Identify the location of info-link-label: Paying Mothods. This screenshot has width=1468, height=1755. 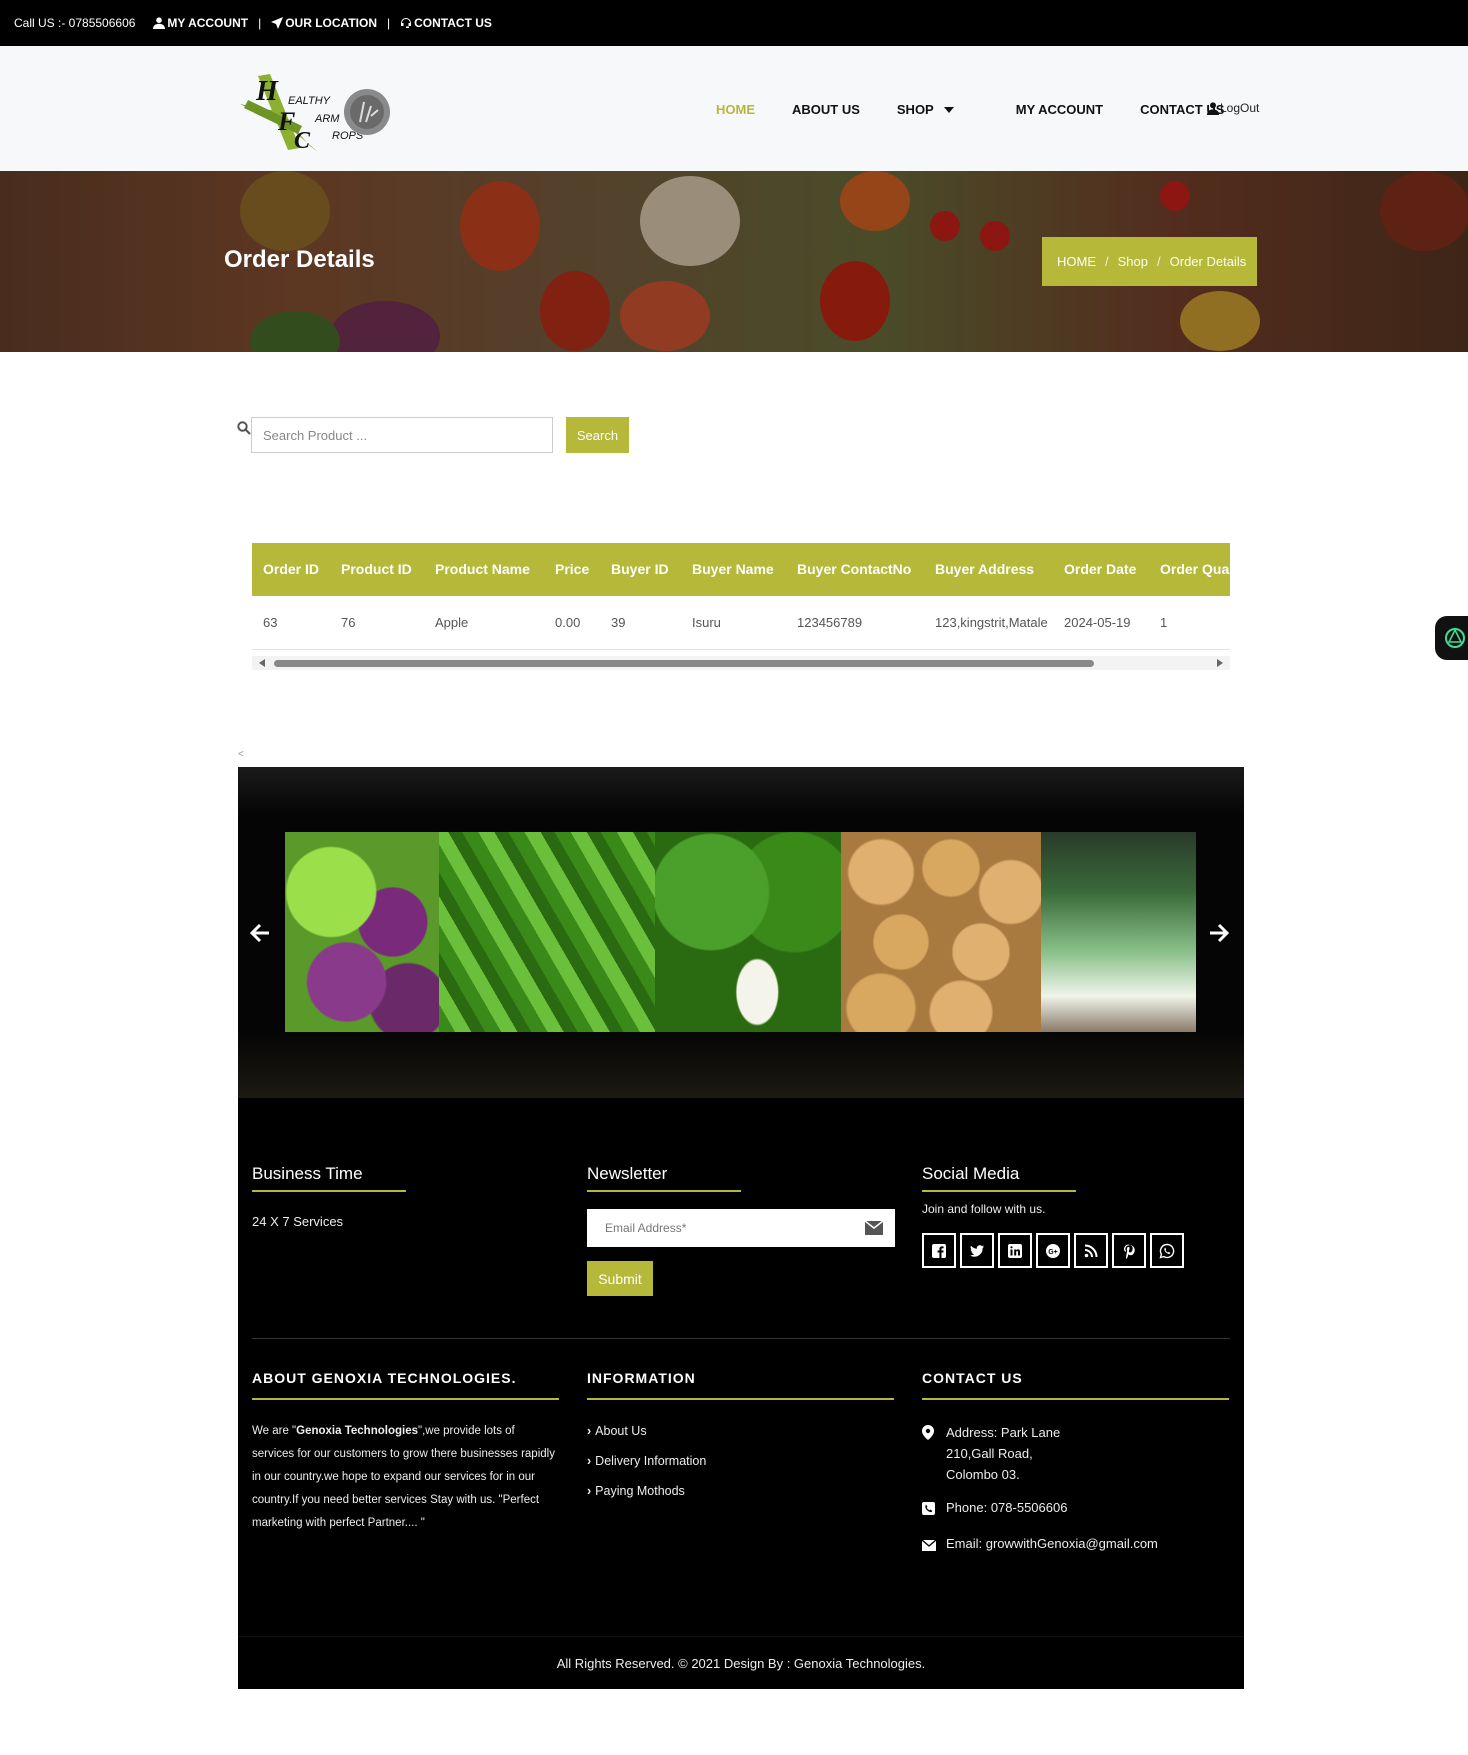
(640, 1491).